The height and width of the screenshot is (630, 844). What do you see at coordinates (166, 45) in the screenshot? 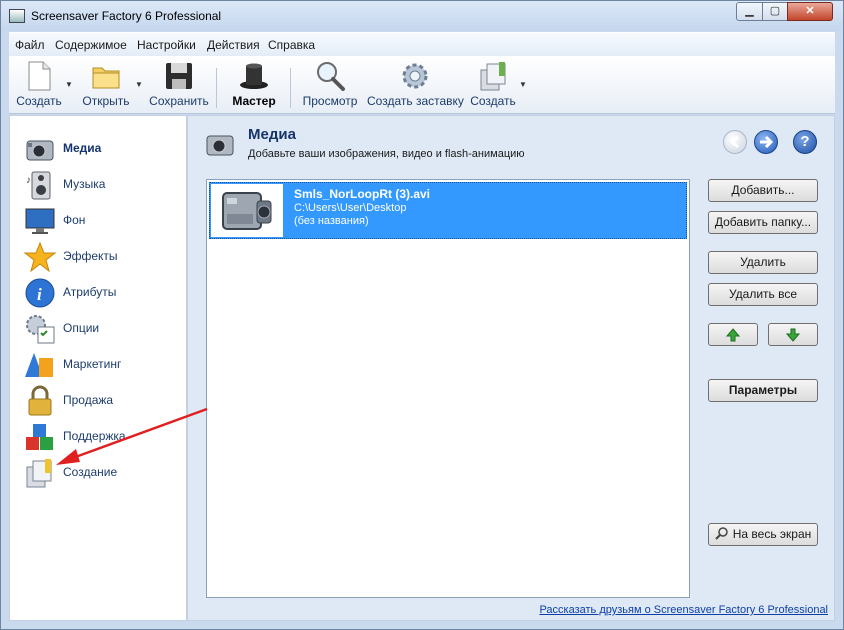
I see `menu-settings: Настройки` at bounding box center [166, 45].